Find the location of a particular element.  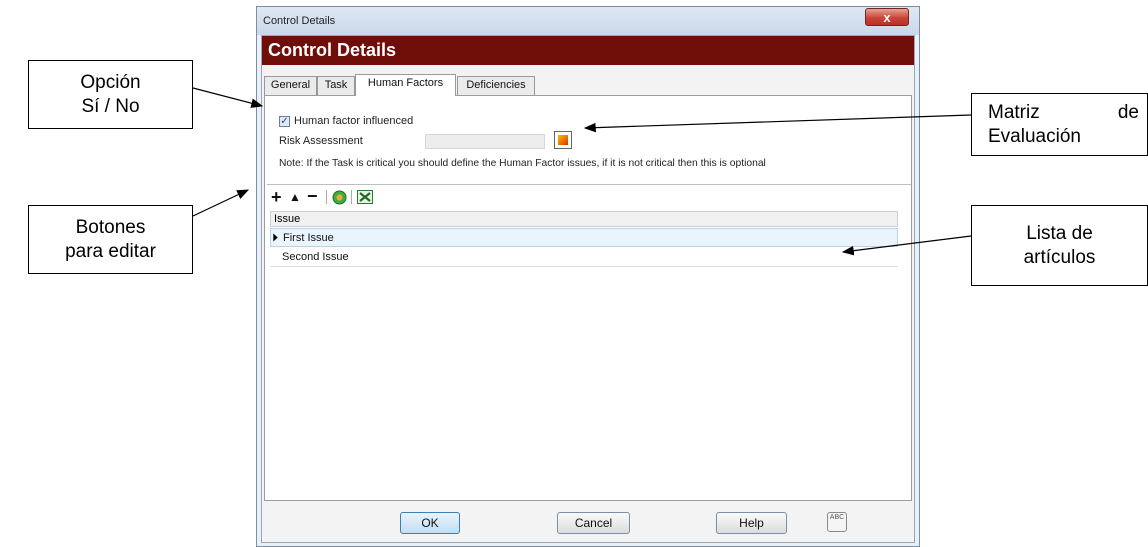

remove-icon: − is located at coordinates (312, 196).